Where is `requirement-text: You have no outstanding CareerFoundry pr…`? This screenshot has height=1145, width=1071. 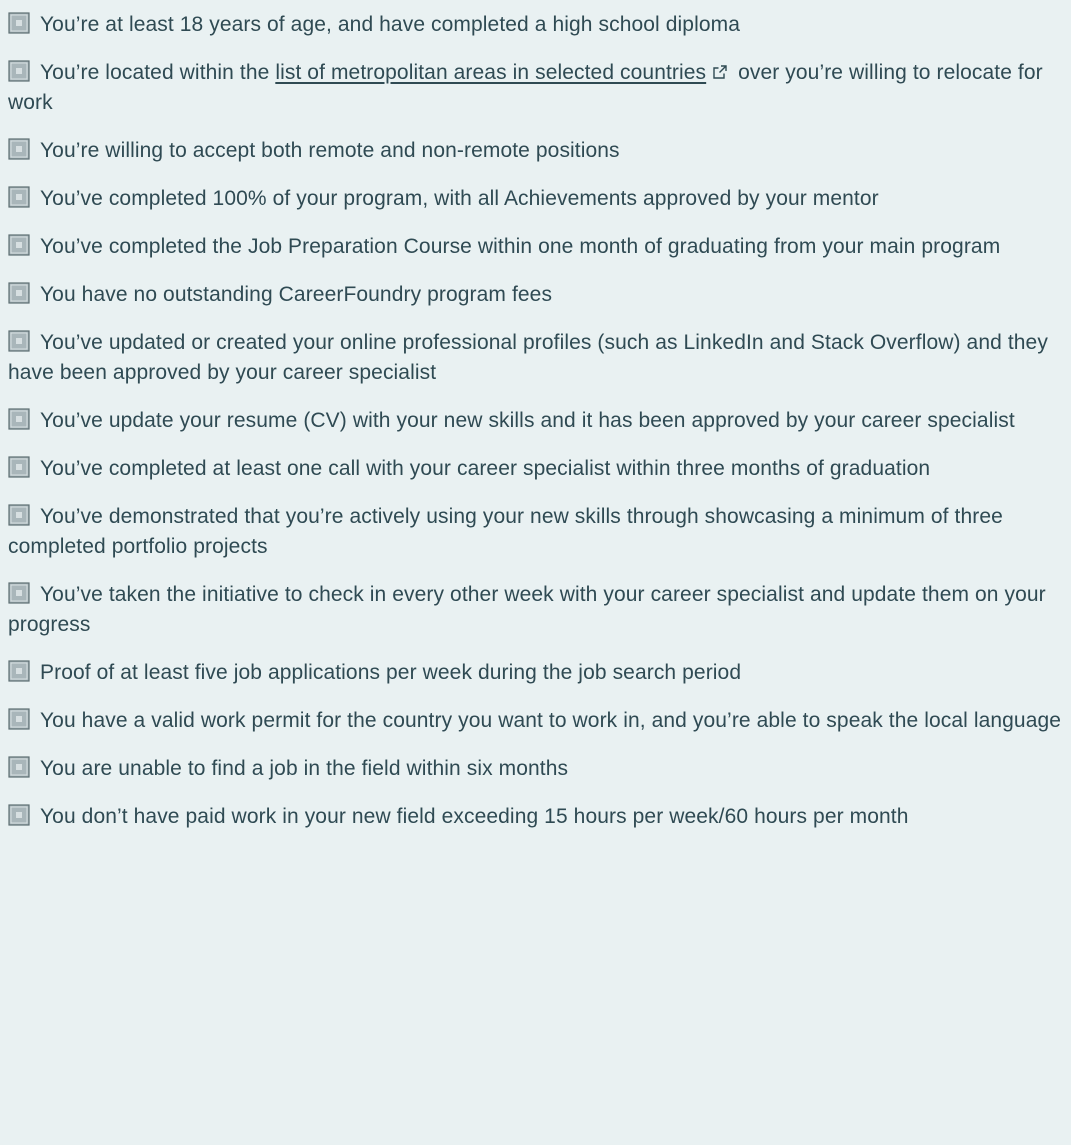 requirement-text: You have no outstanding CareerFoundry pr… is located at coordinates (296, 294).